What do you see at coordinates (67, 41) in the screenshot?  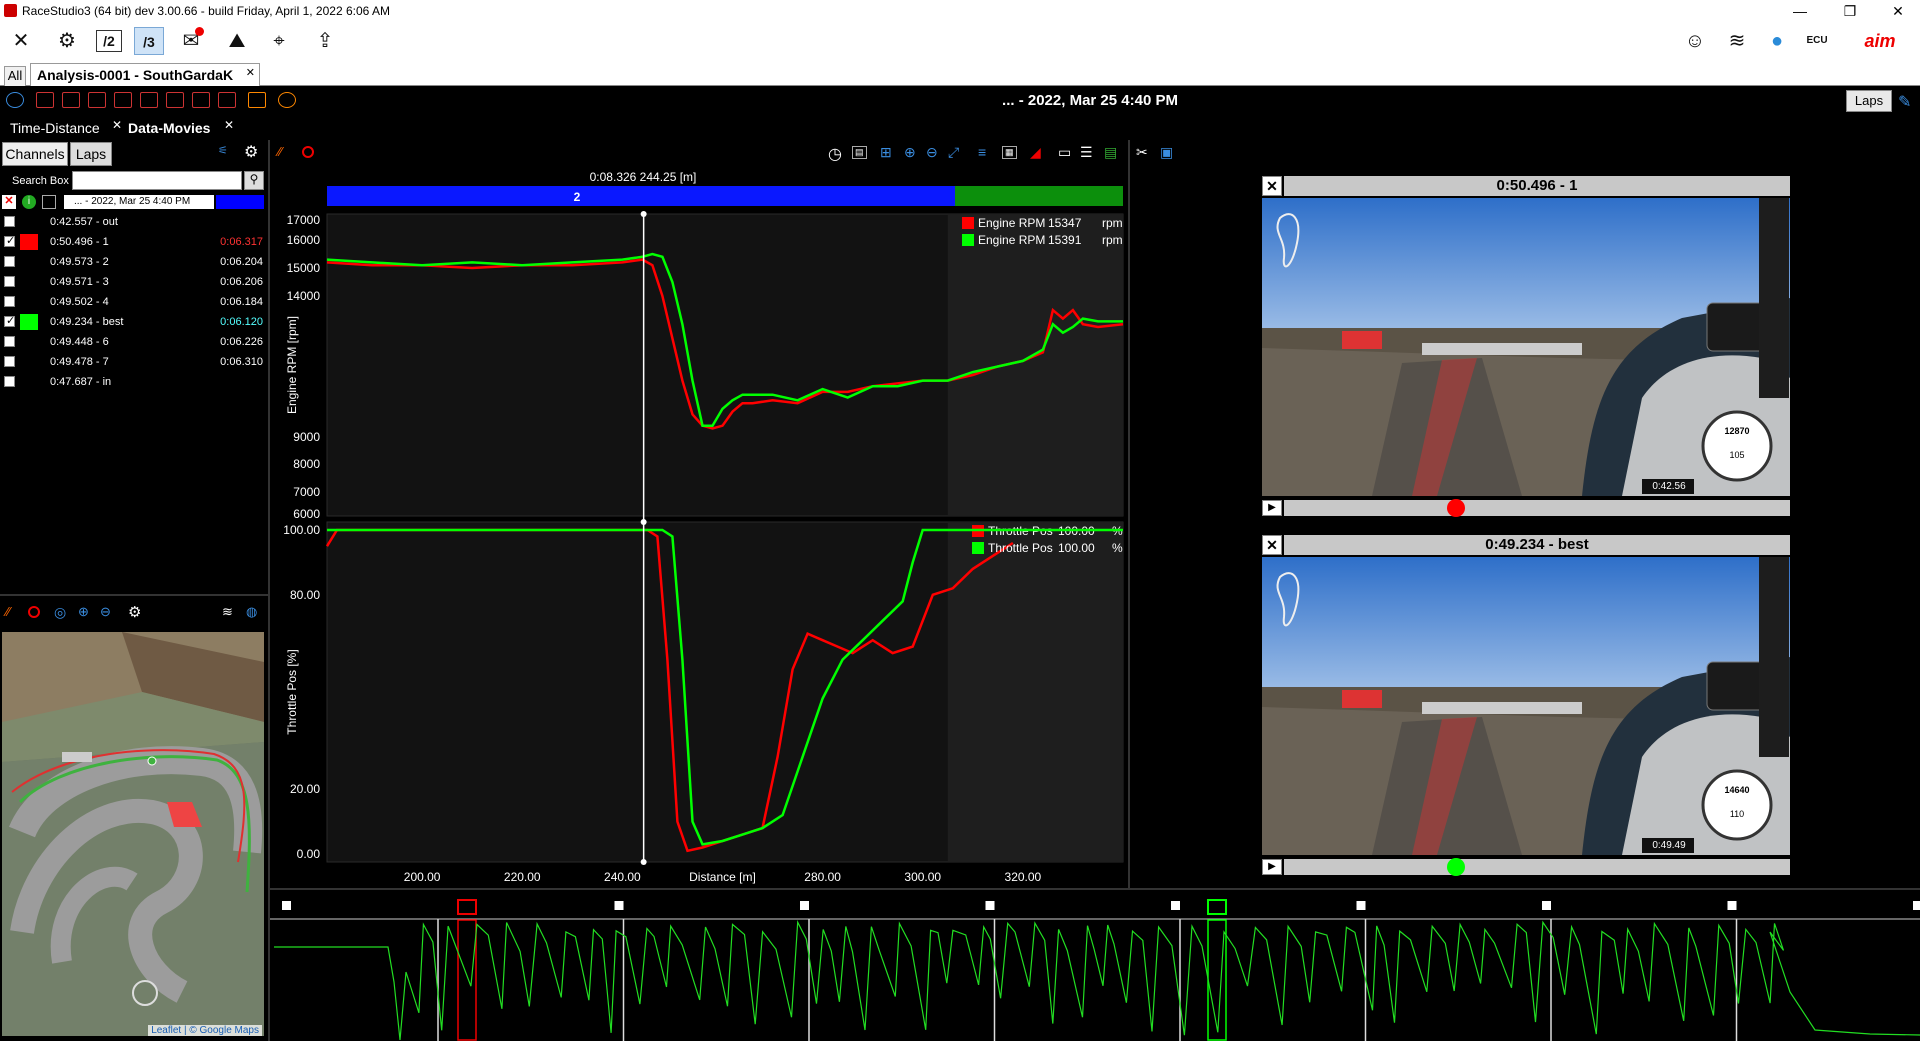 I see `settings-gear-icon: ⚙` at bounding box center [67, 41].